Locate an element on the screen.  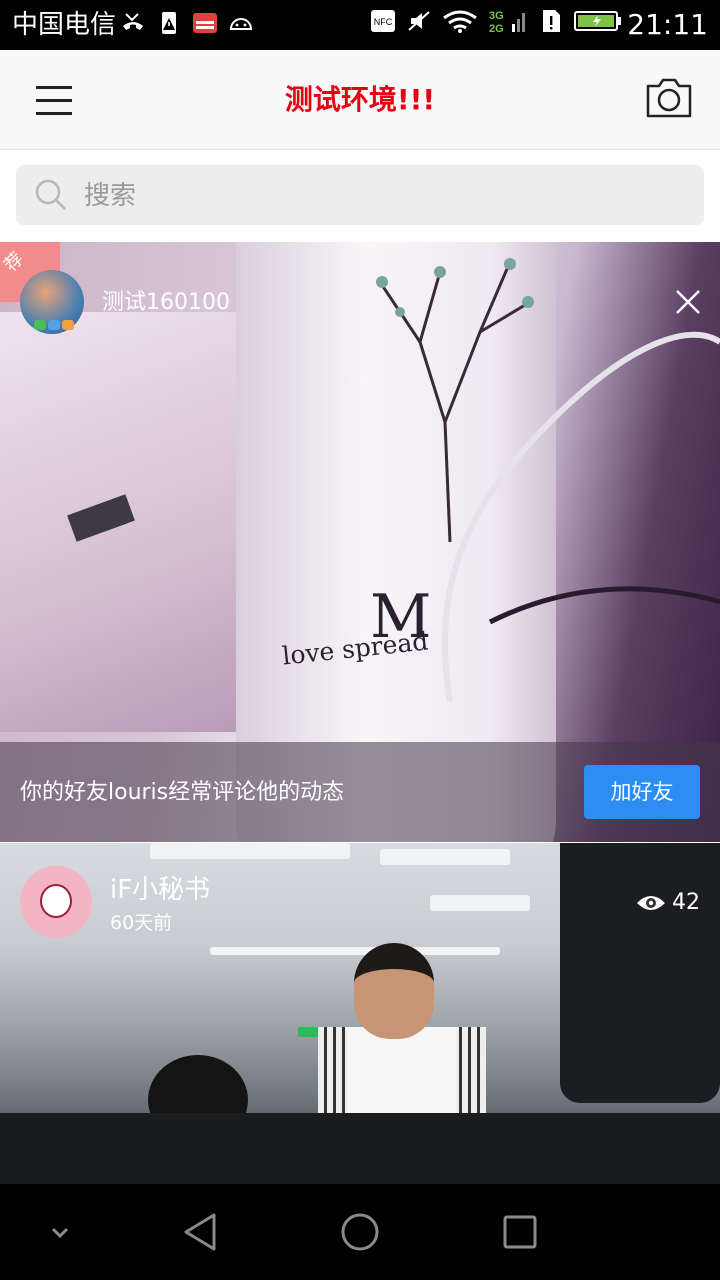
recommendation-footer: 你的好友louris经常评论他的动态 加好友 is located at coordinates (360, 792).